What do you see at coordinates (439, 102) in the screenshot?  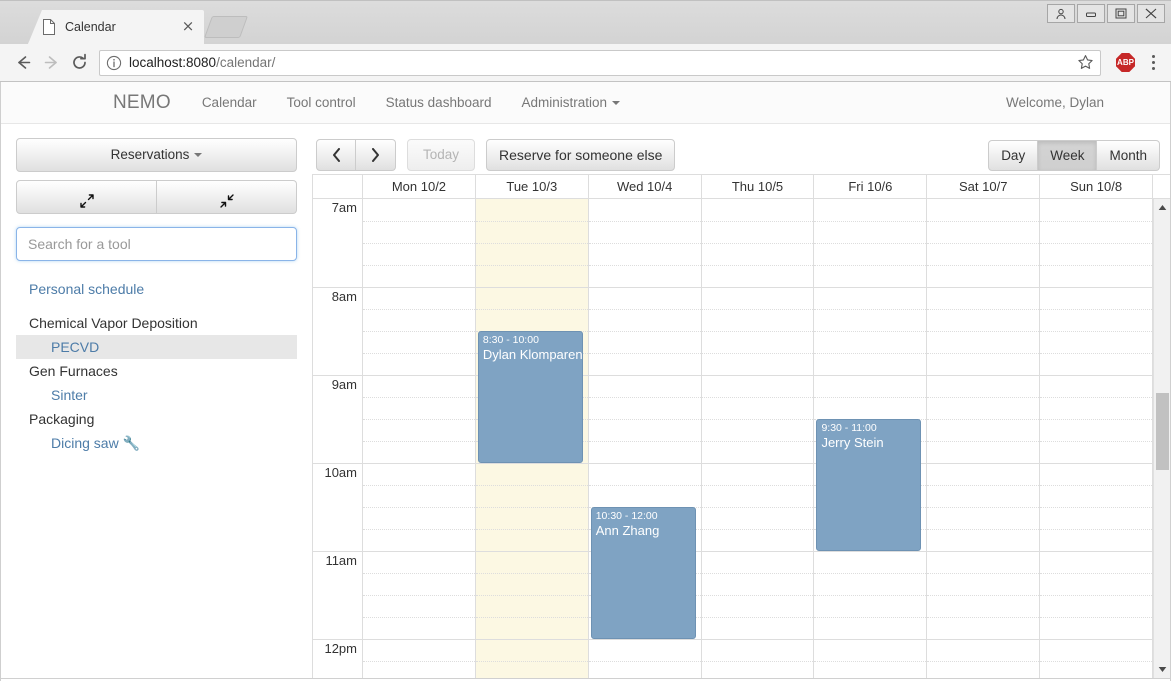 I see `nav-item-status-dashboard: Status dashboard` at bounding box center [439, 102].